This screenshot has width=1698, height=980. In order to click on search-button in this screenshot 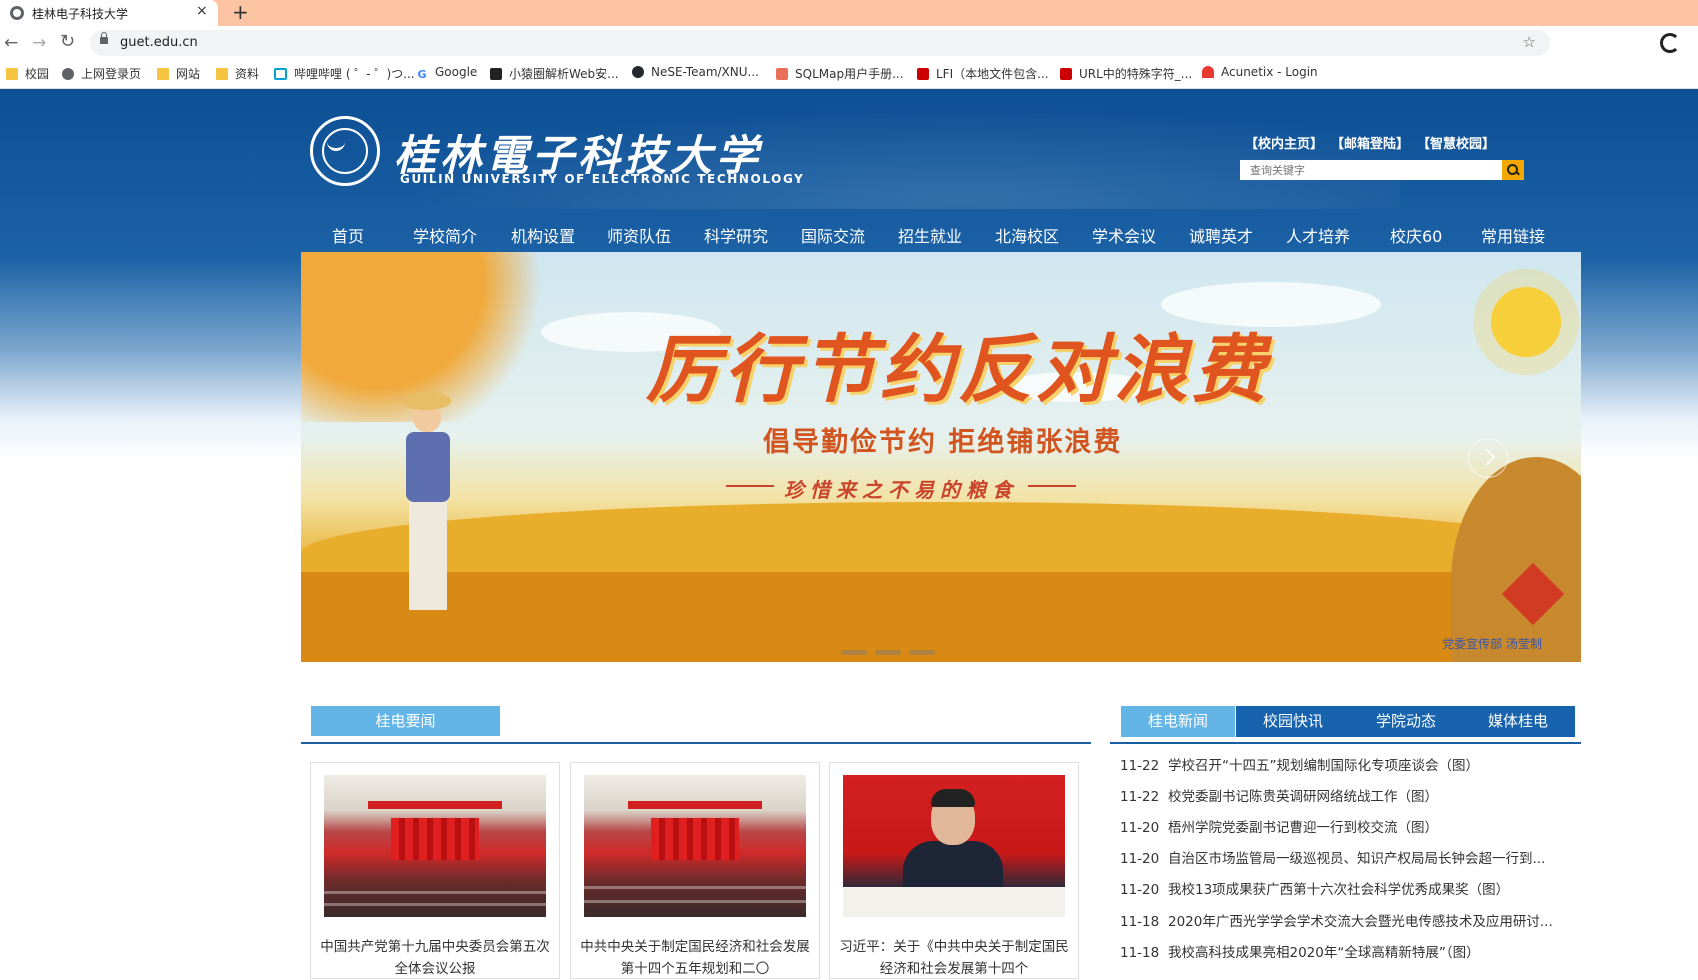, I will do `click(1513, 170)`.